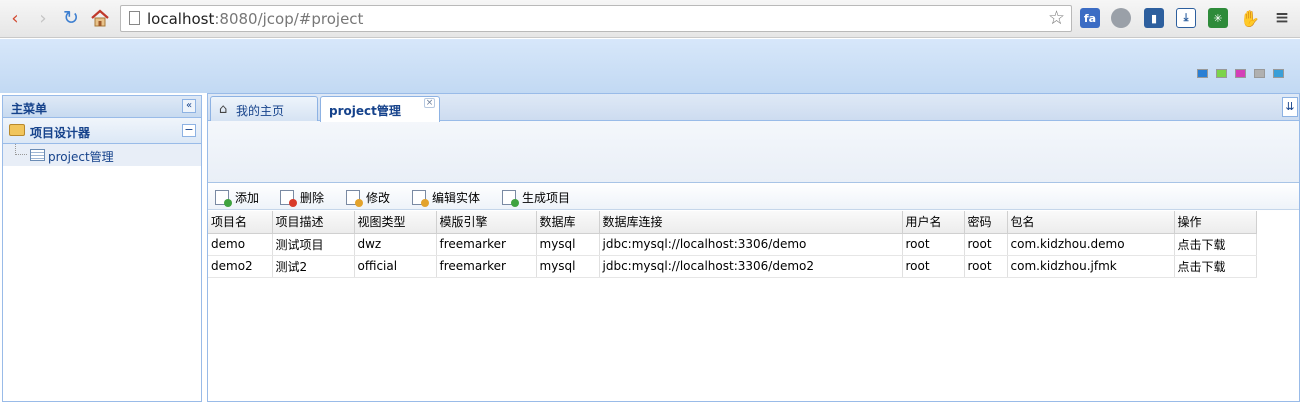 The width and height of the screenshot is (1300, 402). Describe the element at coordinates (1091, 266) in the screenshot. I see `cell-package: com.kidzhou.jfmk` at that location.